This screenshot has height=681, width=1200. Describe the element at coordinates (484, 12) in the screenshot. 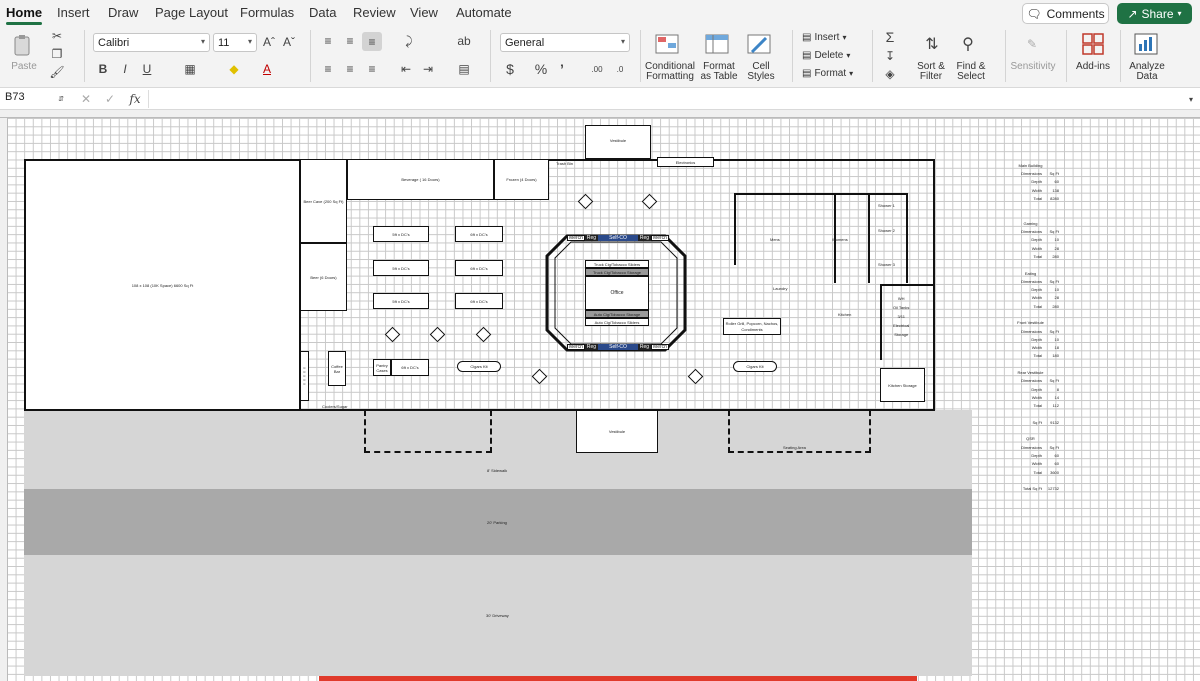

I see `tab-automate: Automate` at that location.